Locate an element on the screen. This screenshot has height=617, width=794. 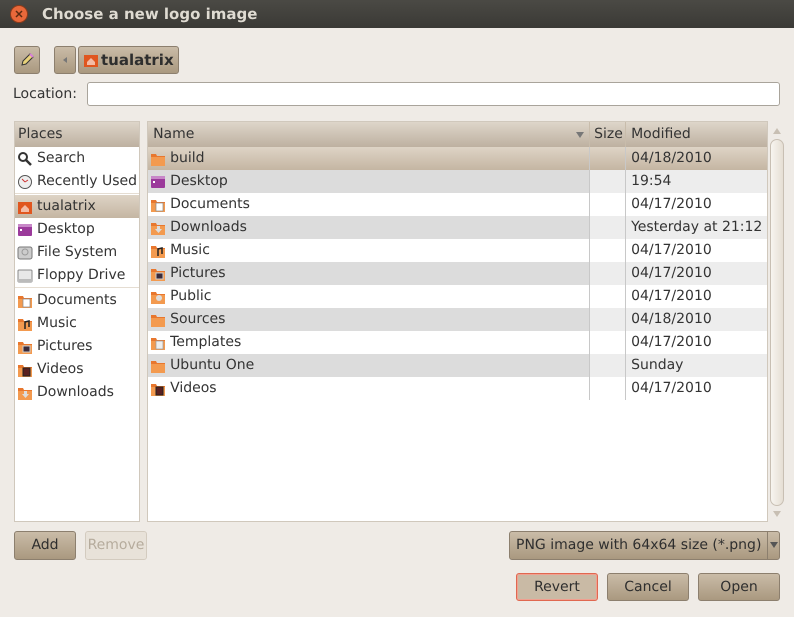
path-button: tualatrix is located at coordinates (128, 60).